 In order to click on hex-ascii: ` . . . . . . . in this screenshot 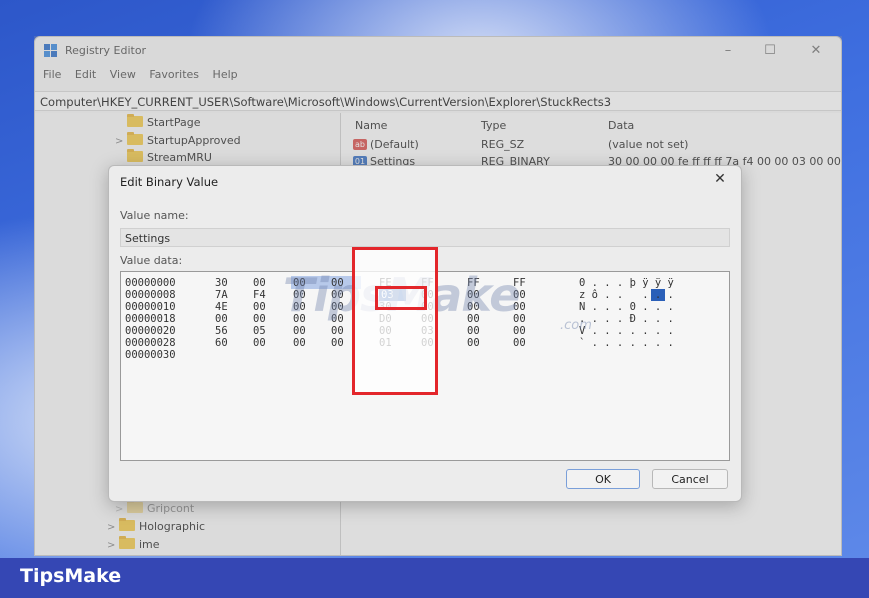, I will do `click(626, 343)`.